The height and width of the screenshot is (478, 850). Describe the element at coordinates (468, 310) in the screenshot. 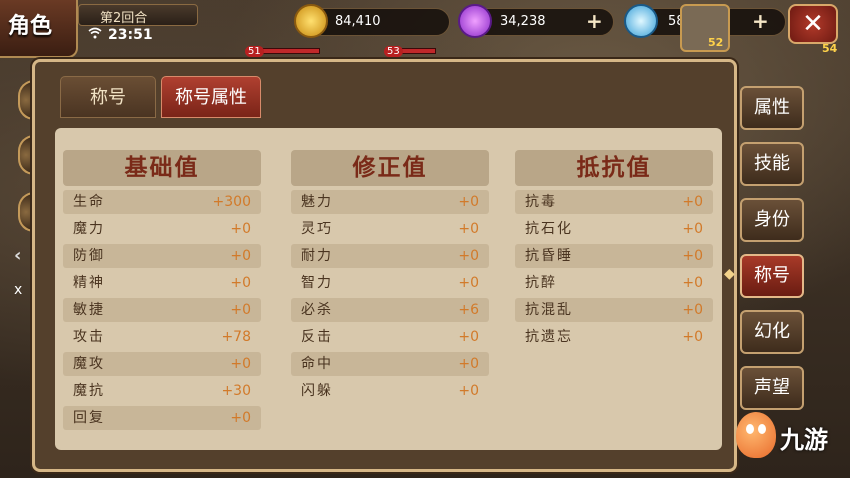

I see `attribute-value: +6` at that location.